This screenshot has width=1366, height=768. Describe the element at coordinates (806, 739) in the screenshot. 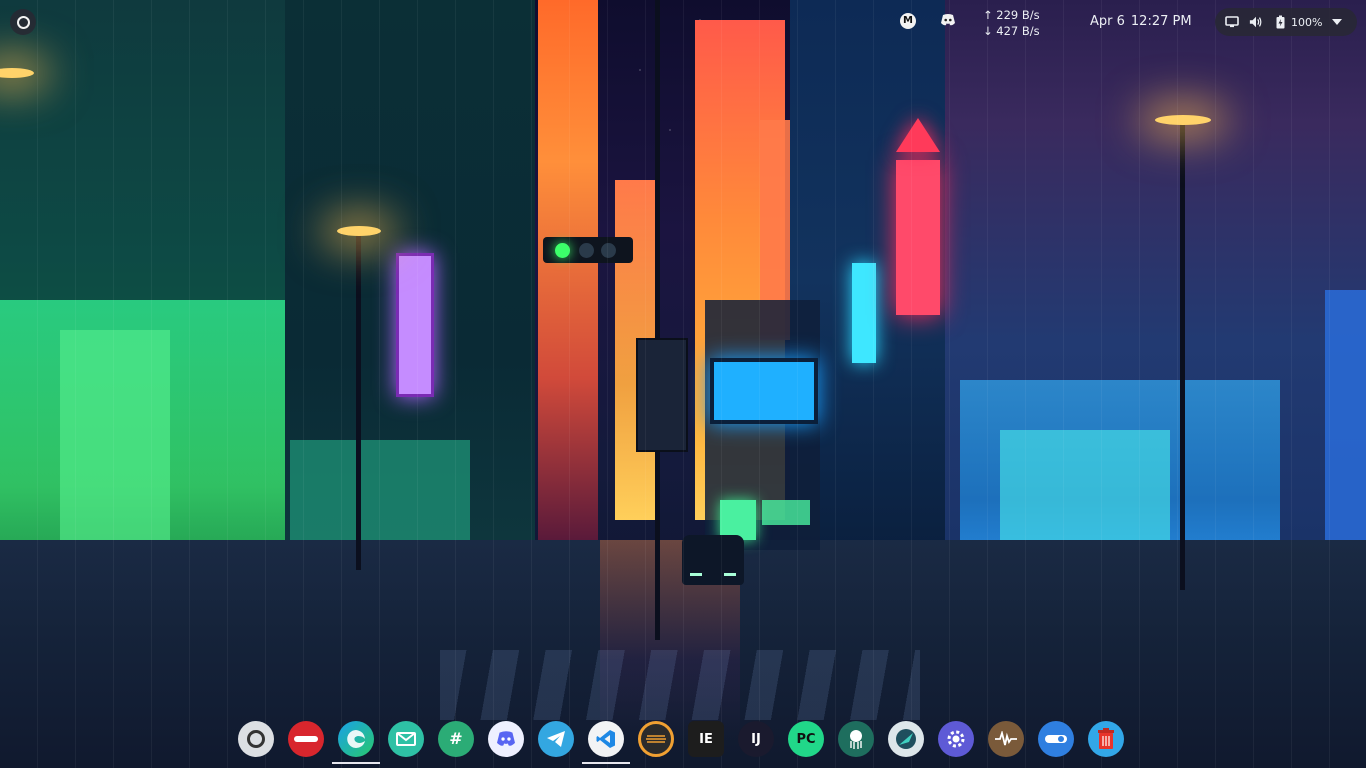

I see `pycharm-icon: PC` at that location.